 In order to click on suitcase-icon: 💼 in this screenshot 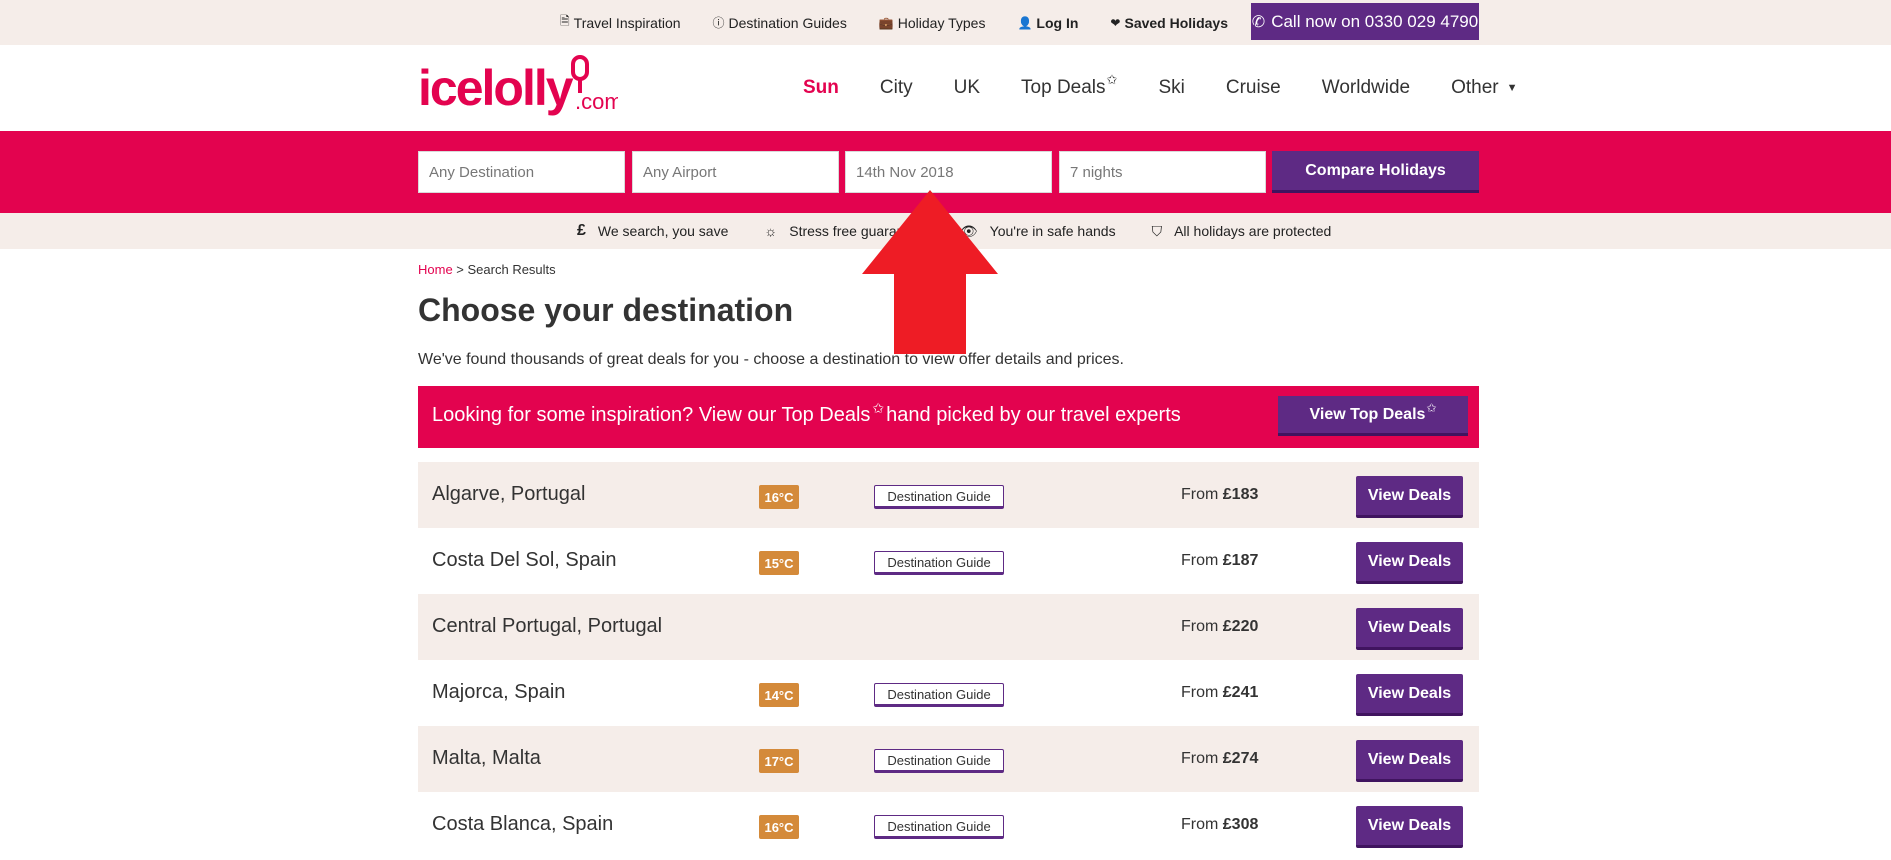, I will do `click(886, 22)`.